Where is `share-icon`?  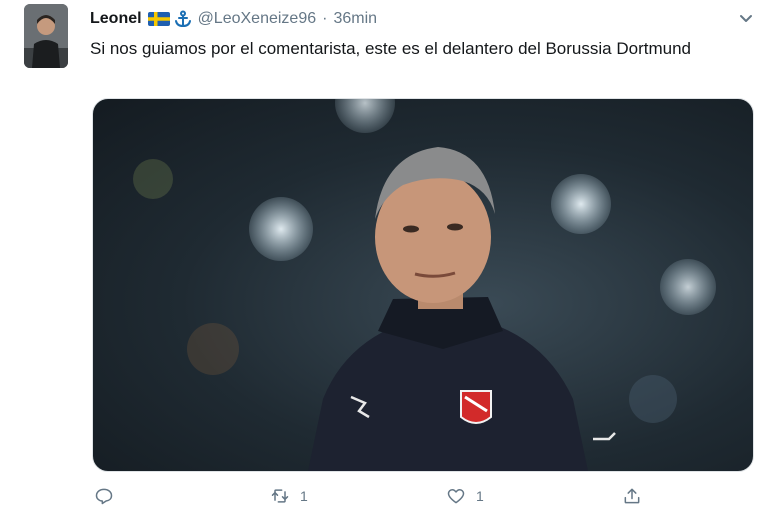 share-icon is located at coordinates (632, 496).